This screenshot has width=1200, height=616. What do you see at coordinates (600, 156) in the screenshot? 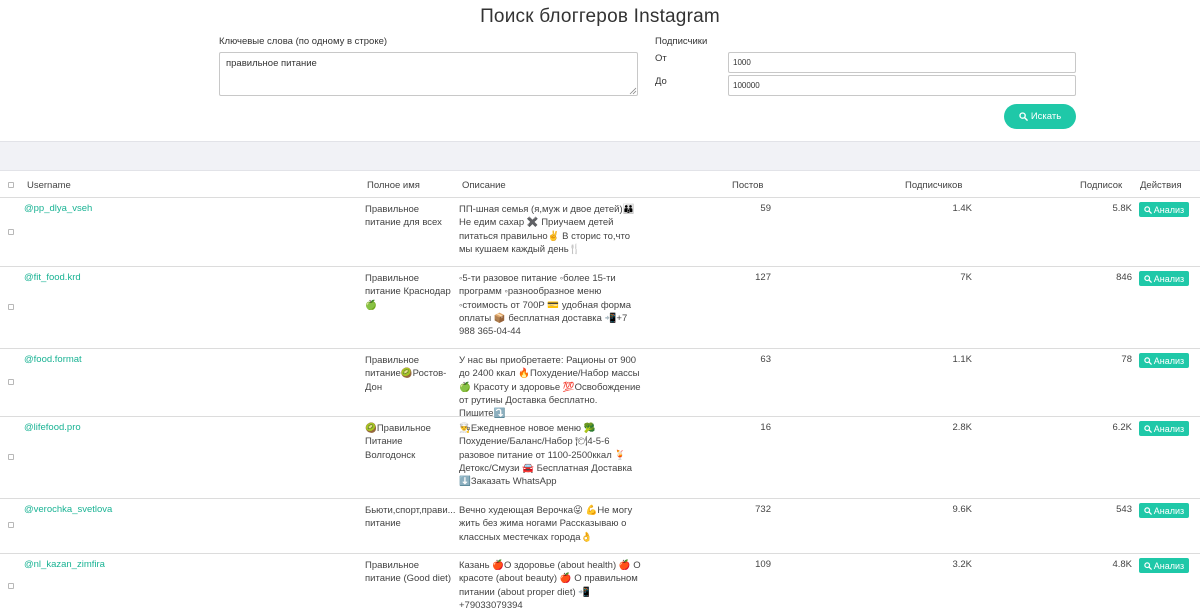
I see `table-toolbar` at bounding box center [600, 156].